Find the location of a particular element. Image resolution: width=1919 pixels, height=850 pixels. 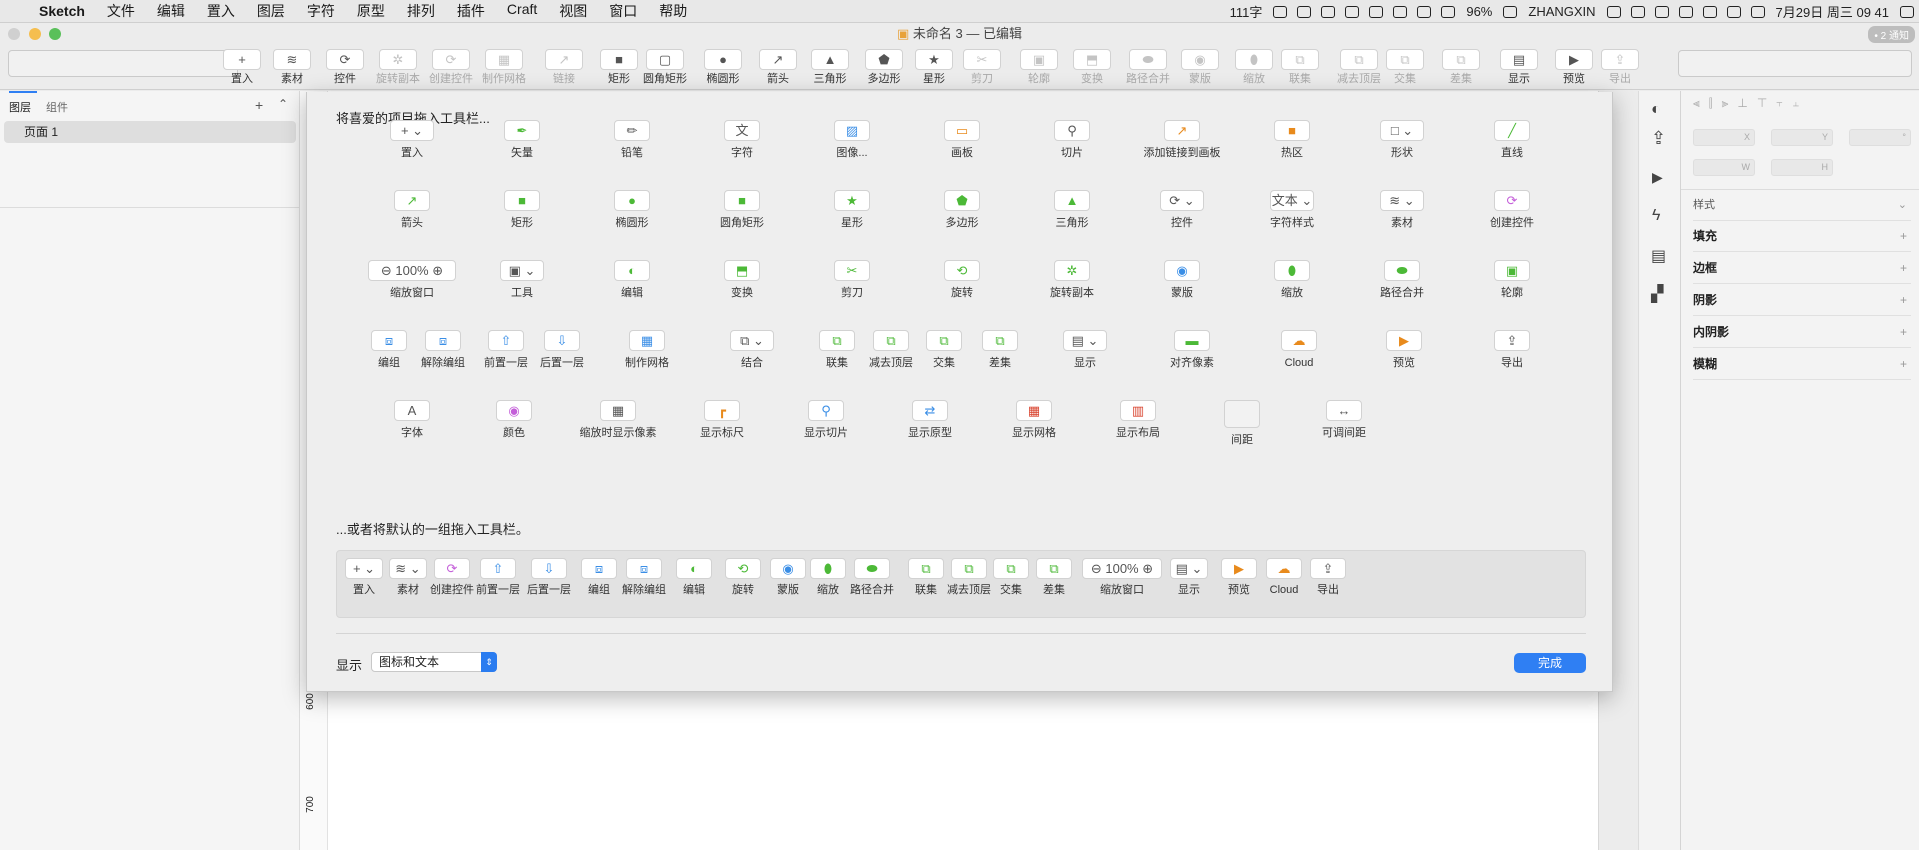

inspector-section: 模糊 + is located at coordinates (1802, 364).